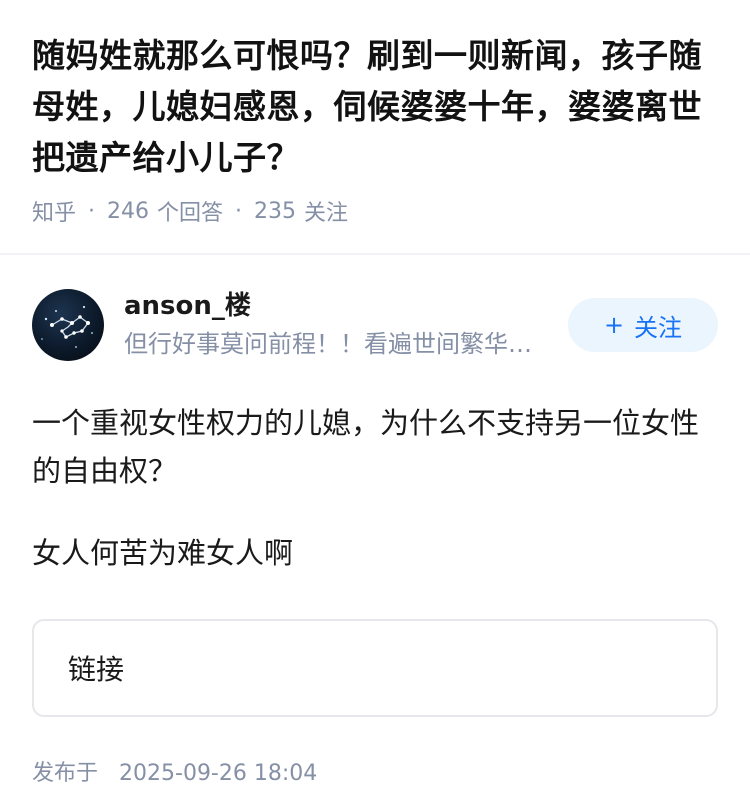 The image size is (750, 806). Describe the element at coordinates (366, 447) in the screenshot. I see `answer-paragraph: 一个重视女性权力的儿媳，为什么不支持另一位女性的自由权？` at that location.